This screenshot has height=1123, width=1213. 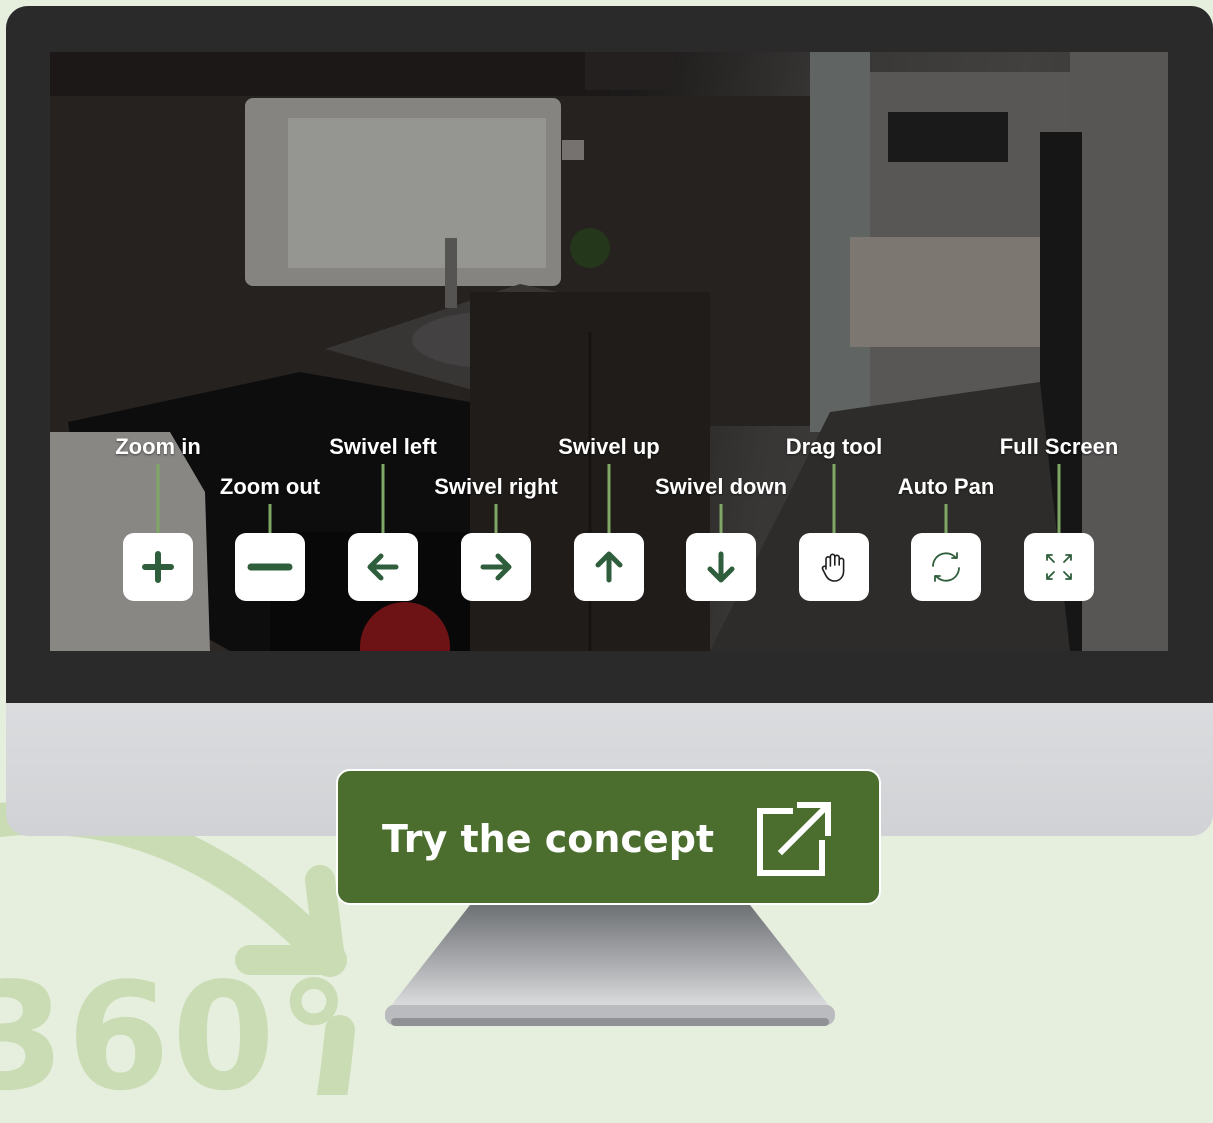 I want to click on full-screen-label: Full Screen, so click(x=1059, y=446).